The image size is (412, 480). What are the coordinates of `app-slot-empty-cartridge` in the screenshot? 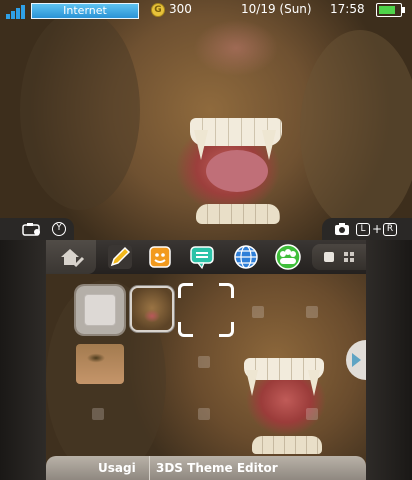 It's located at (100, 310).